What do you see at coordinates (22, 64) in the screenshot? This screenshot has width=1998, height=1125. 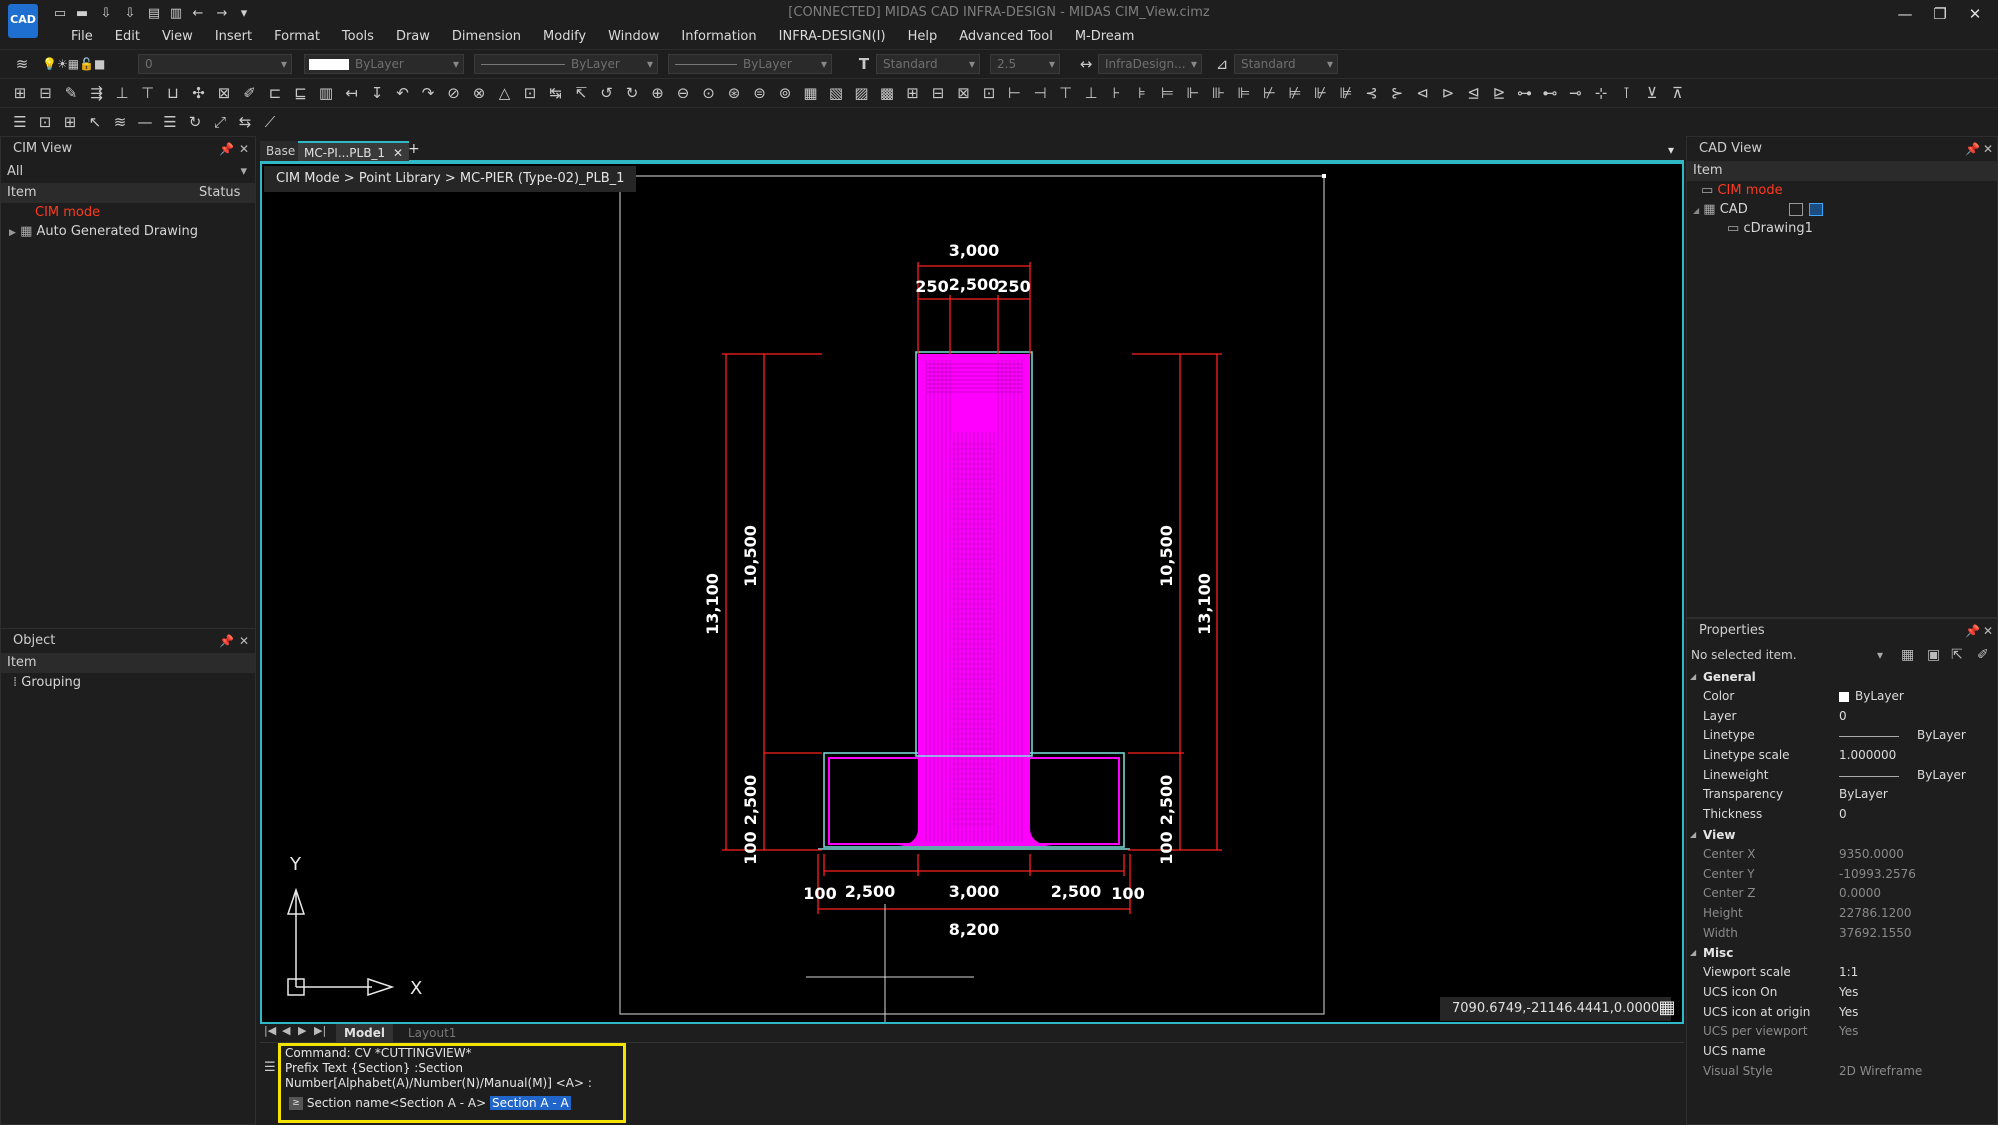 I see `layer-manager-icon: ≋` at bounding box center [22, 64].